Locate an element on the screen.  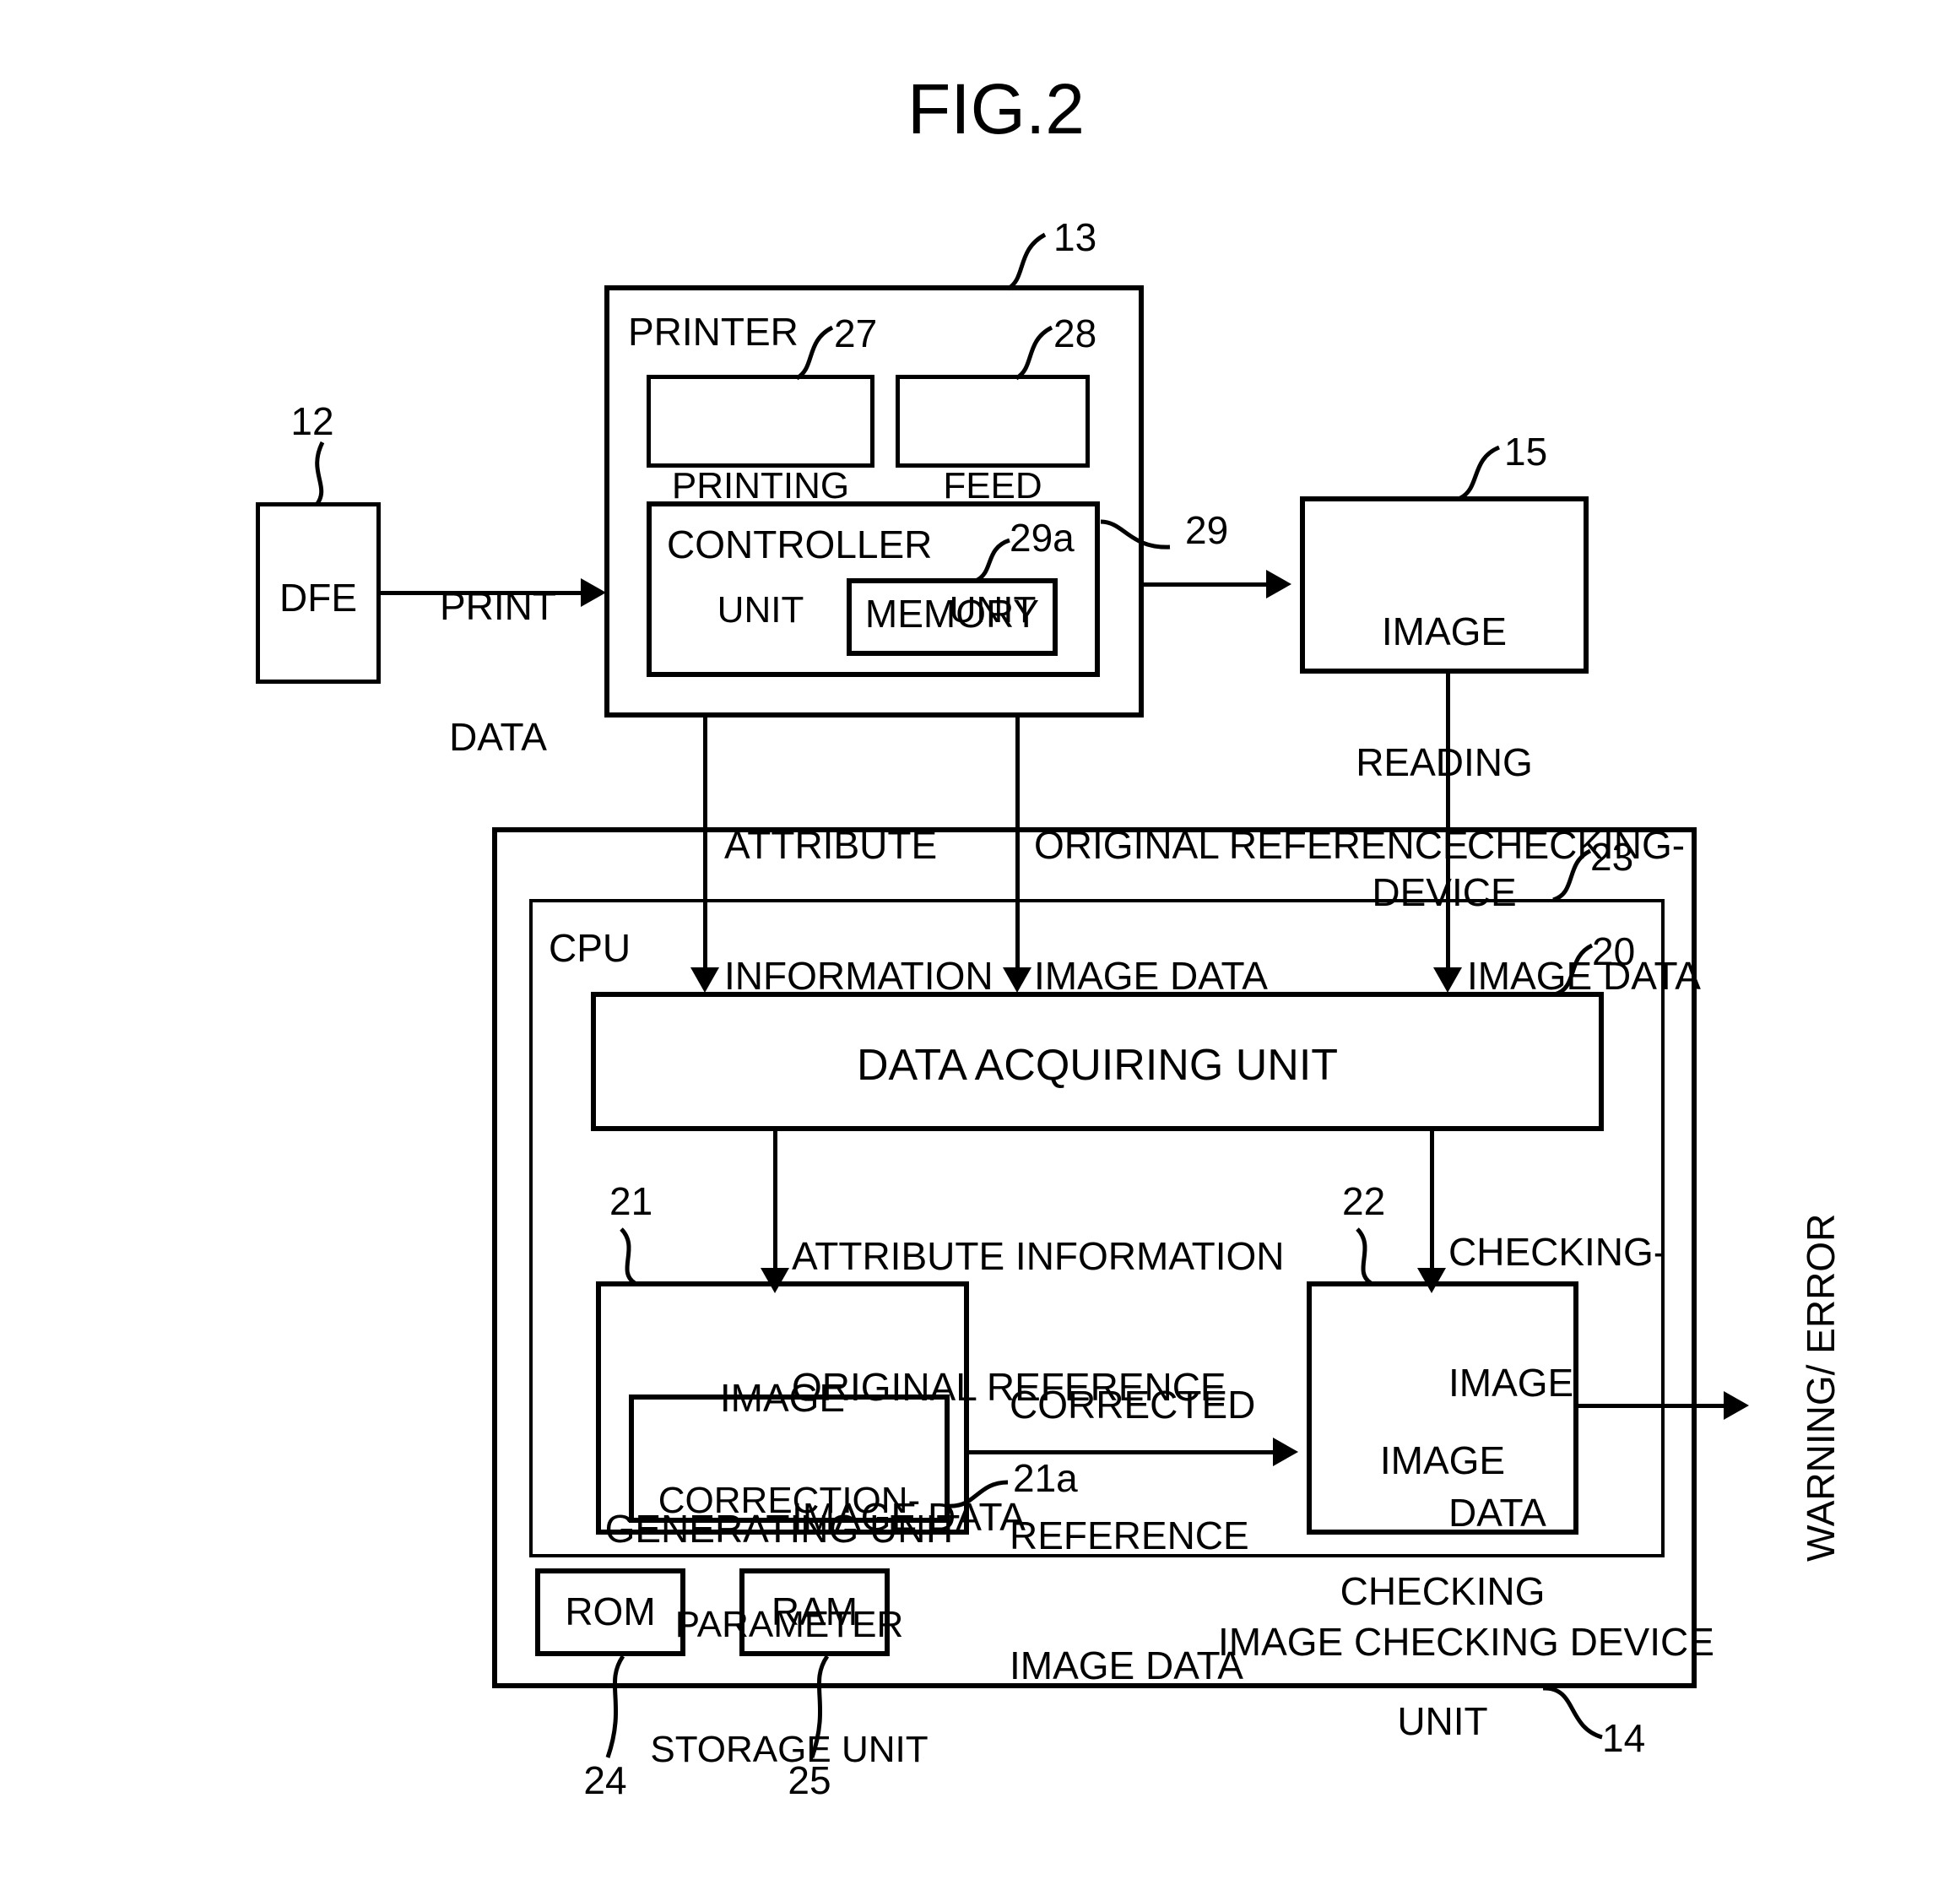
image-checking-unit-leader-line is located at coordinates (1365, 1257).